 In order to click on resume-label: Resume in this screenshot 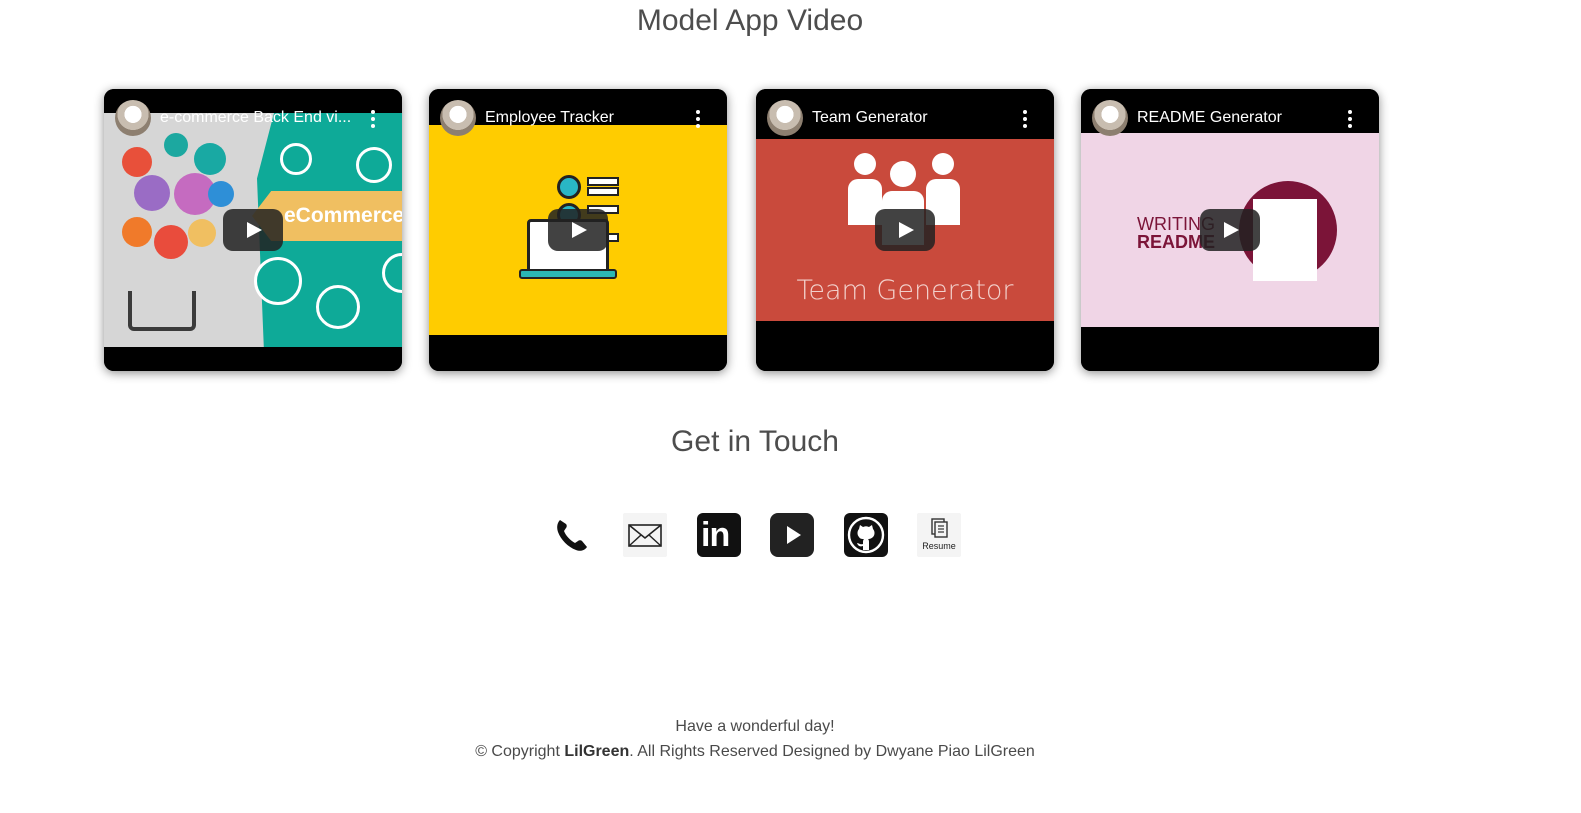, I will do `click(939, 546)`.